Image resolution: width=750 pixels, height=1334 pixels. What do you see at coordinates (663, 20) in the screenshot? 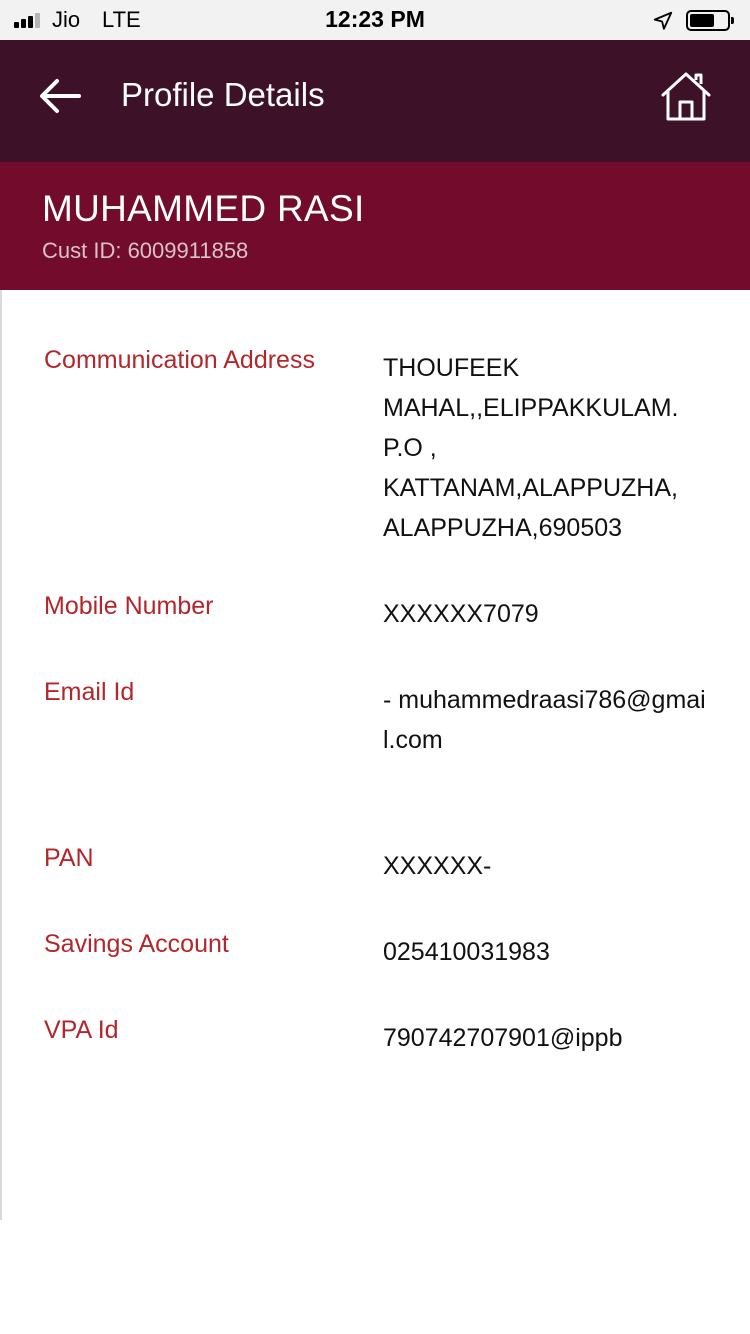
I see `location-arrow-icon` at bounding box center [663, 20].